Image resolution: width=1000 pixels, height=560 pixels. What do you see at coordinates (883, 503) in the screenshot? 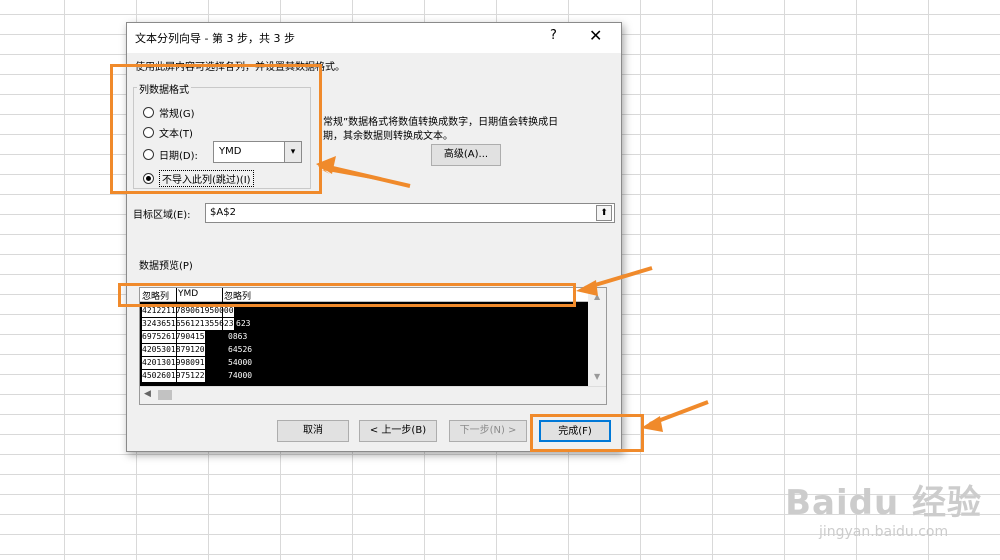
I see `baidu-logo: Baidu 经验` at bounding box center [883, 503].